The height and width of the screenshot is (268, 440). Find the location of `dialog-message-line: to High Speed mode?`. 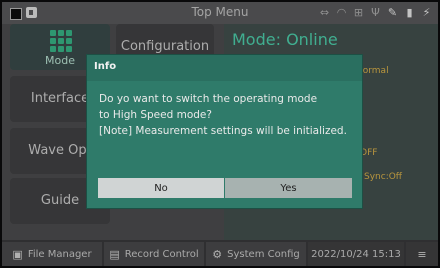

dialog-message-line: to High Speed mode? is located at coordinates (155, 115).